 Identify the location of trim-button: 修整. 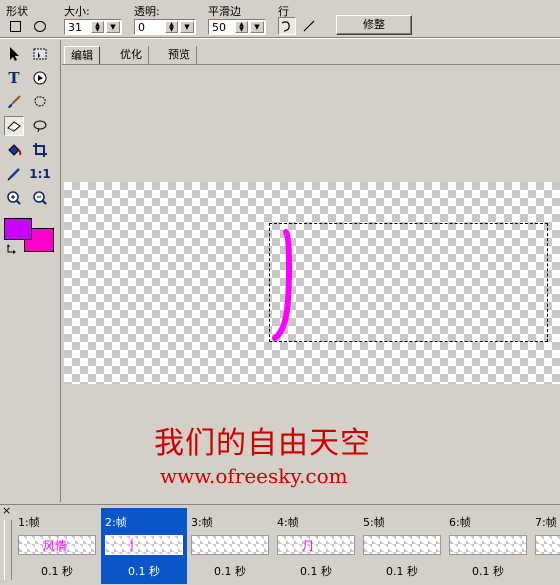
(374, 25).